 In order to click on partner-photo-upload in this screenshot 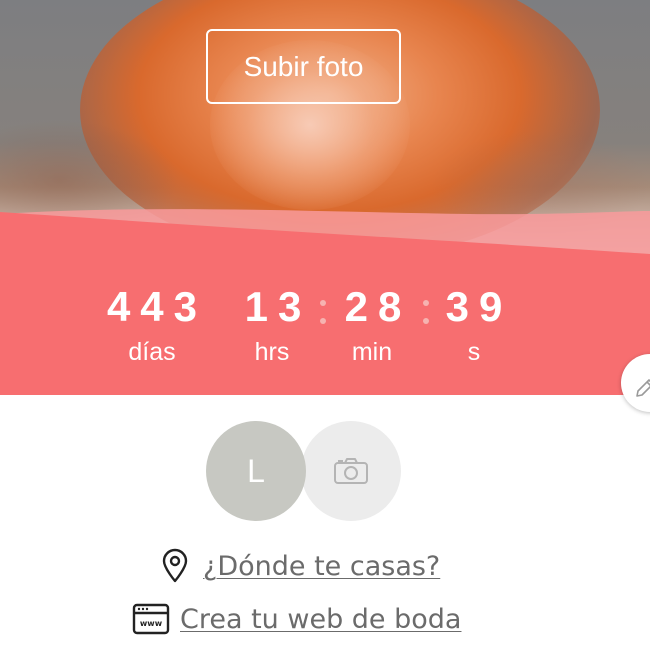, I will do `click(351, 471)`.